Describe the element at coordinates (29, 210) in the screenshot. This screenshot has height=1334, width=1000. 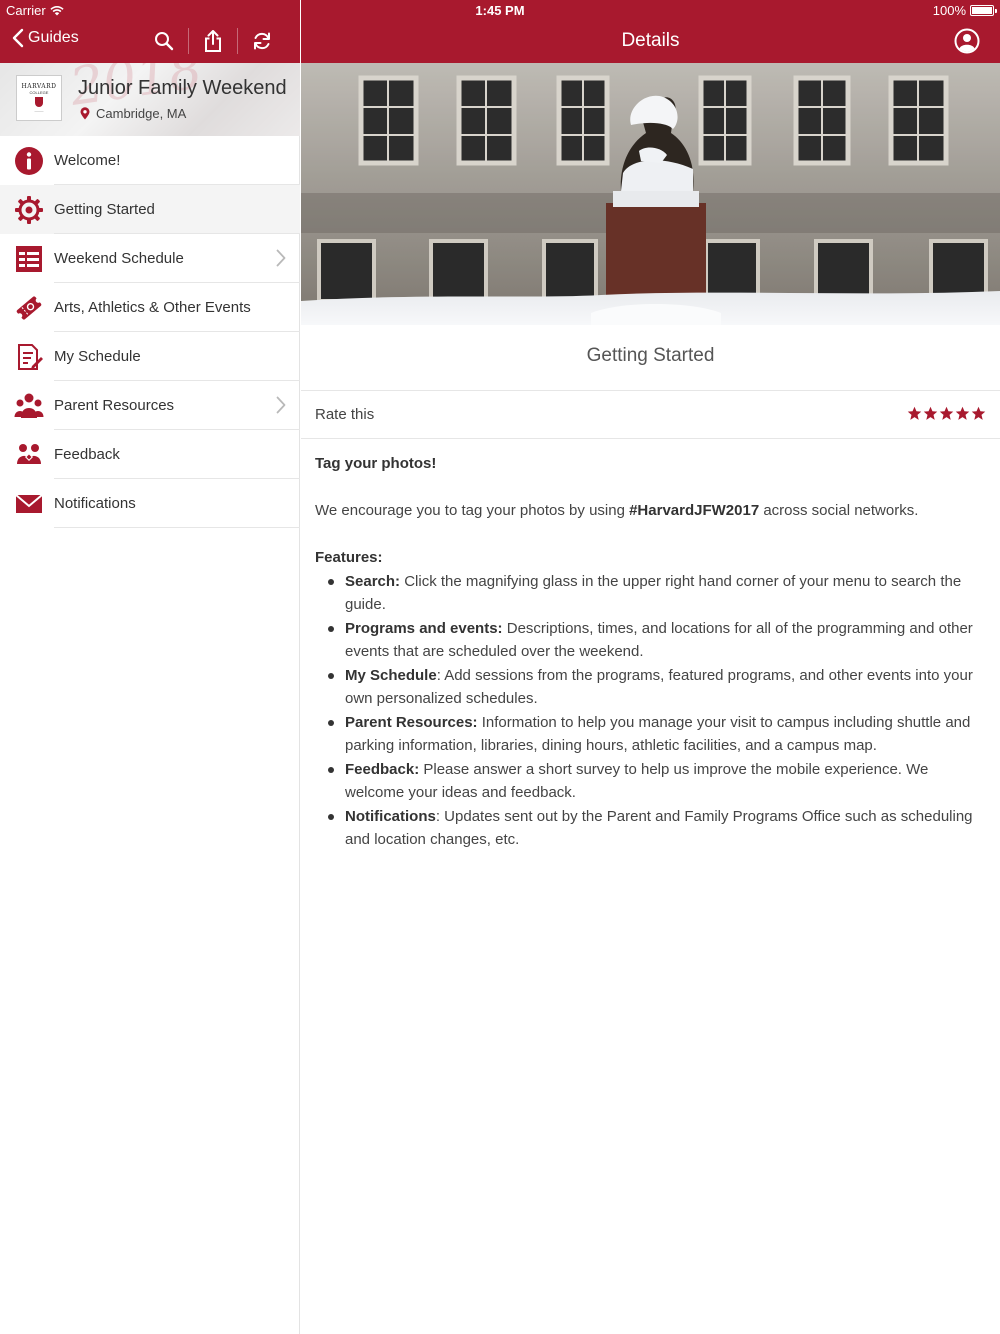
I see `gear-icon` at that location.